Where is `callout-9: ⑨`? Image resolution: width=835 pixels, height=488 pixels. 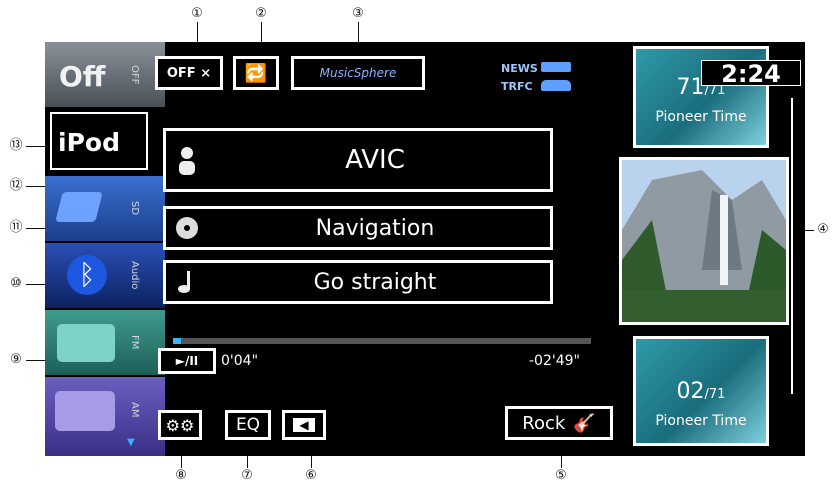
callout-9: ⑨ is located at coordinates (16, 359).